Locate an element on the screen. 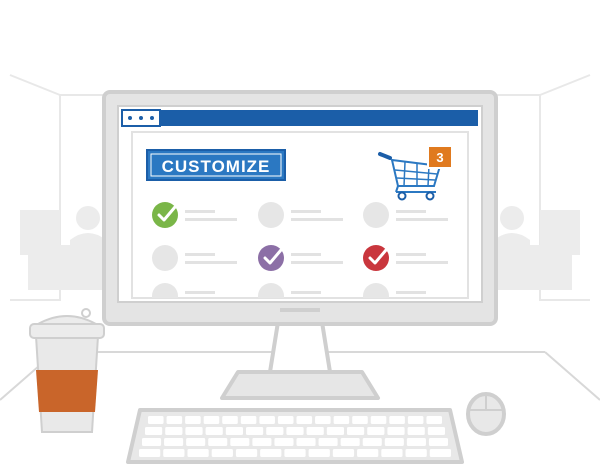 The height and width of the screenshot is (475, 600). customize-label: CUSTOMIZE is located at coordinates (216, 166).